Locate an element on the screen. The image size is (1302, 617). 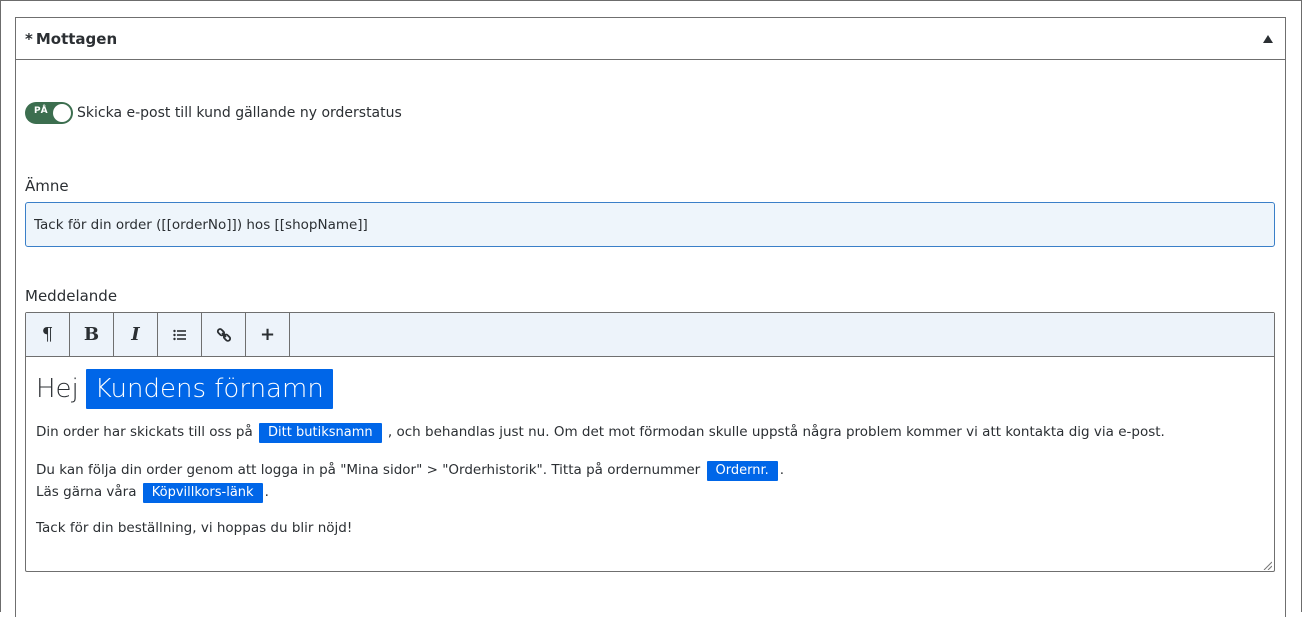
p2-line2-after: . is located at coordinates (266, 492).